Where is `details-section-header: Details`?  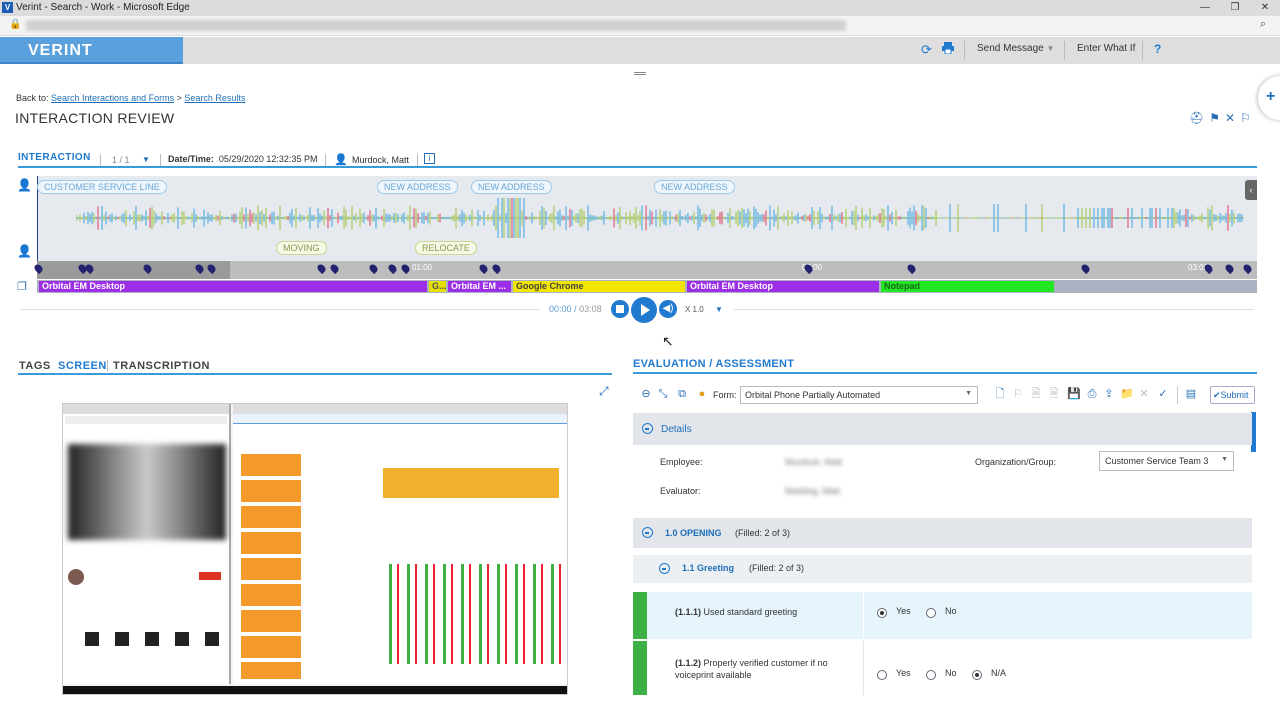 details-section-header: Details is located at coordinates (942, 429).